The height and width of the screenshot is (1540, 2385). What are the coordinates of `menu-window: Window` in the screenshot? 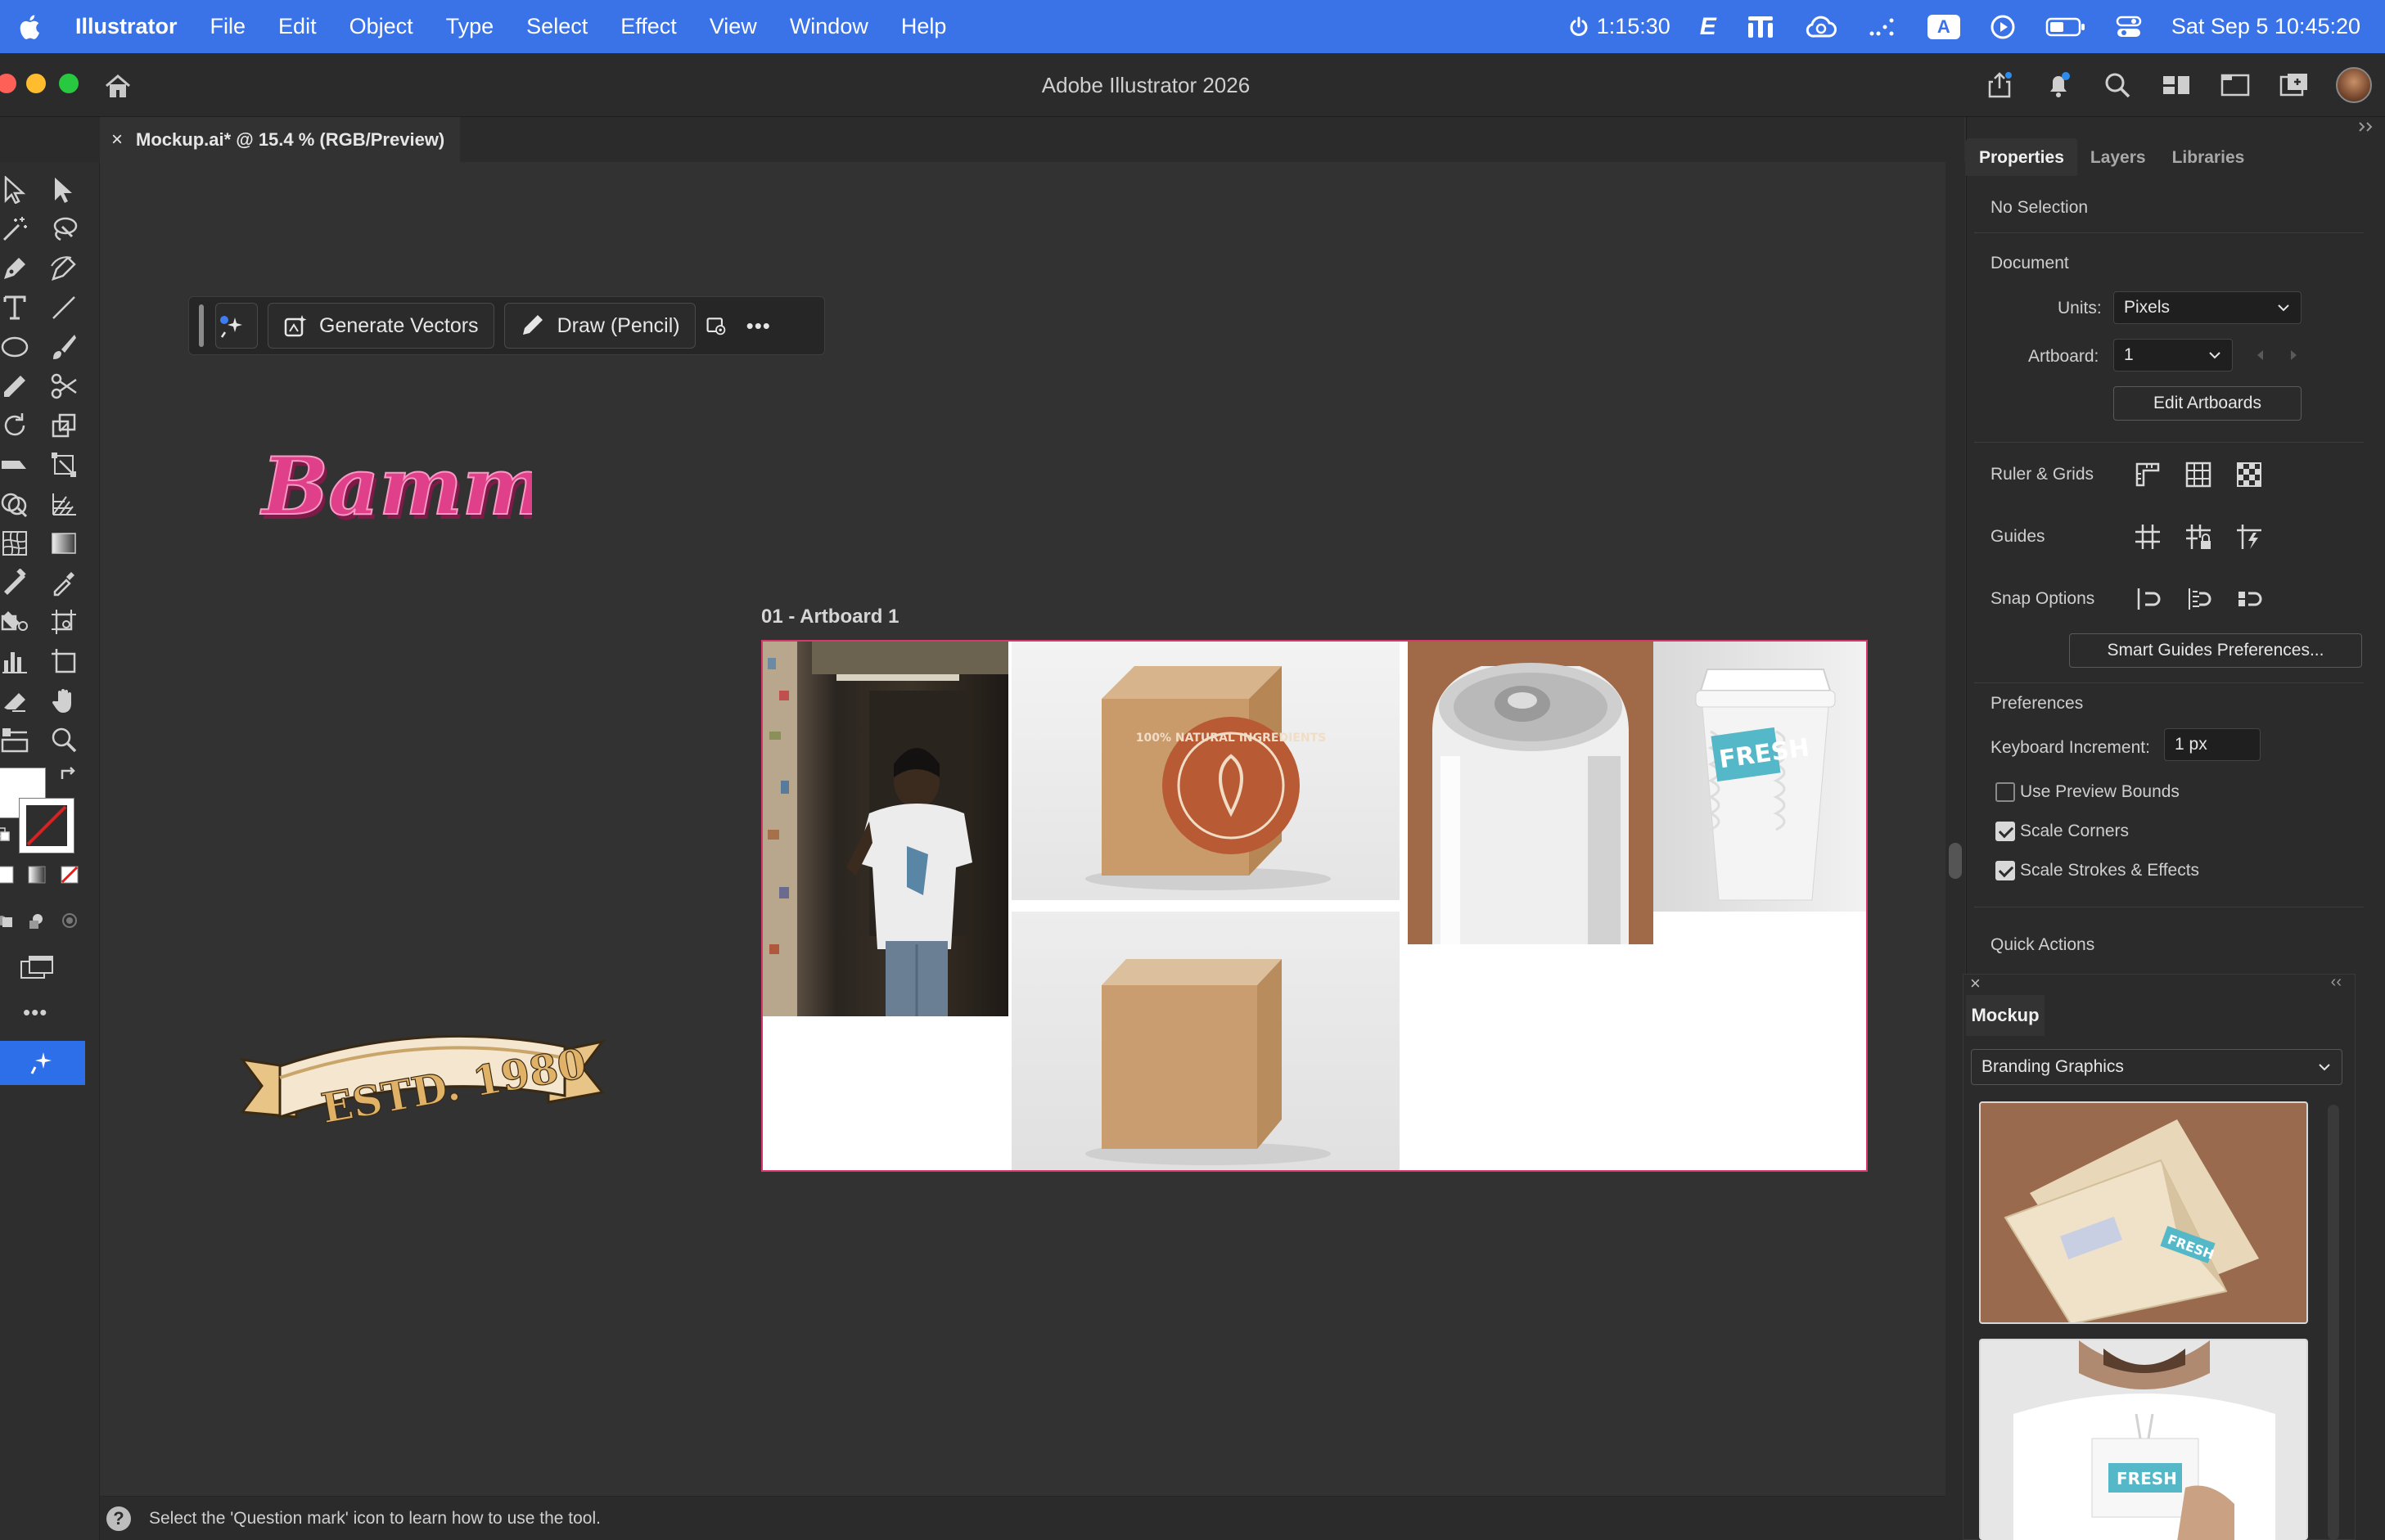 It's located at (829, 26).